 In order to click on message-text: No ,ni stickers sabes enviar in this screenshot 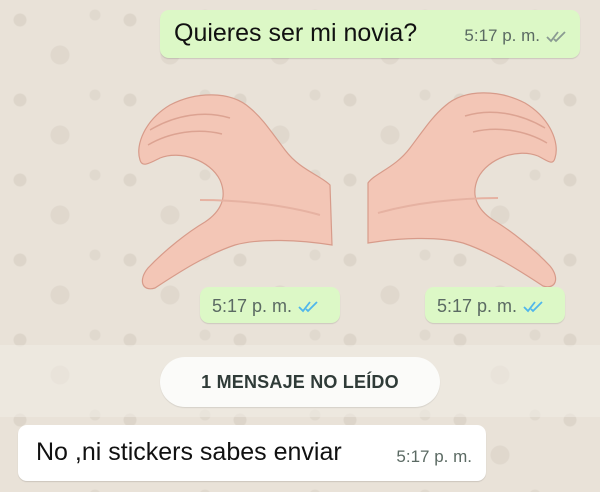, I will do `click(189, 452)`.